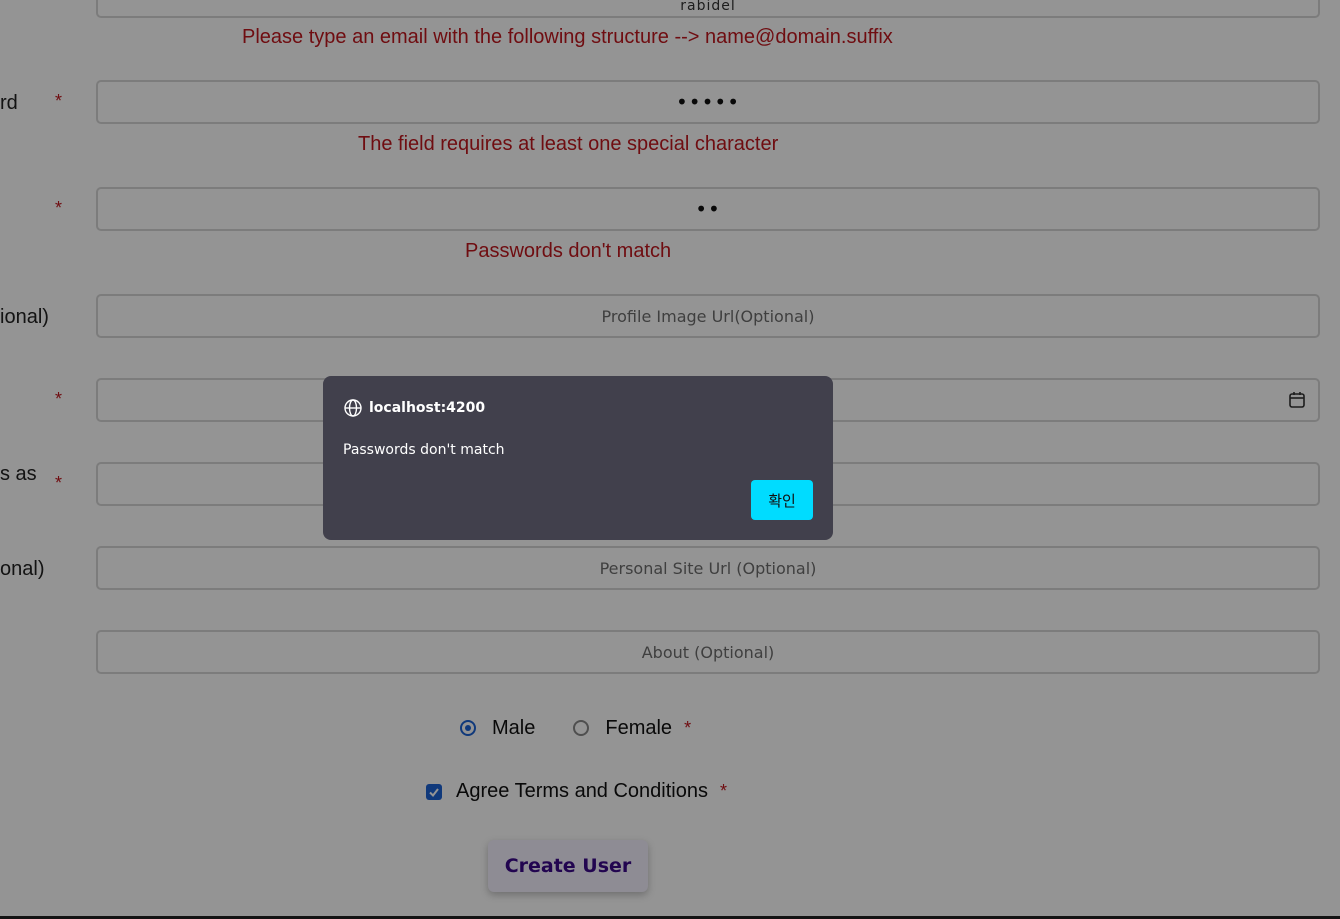 Image resolution: width=1340 pixels, height=919 pixels. I want to click on dialog-message: Passwords don't match, so click(424, 450).